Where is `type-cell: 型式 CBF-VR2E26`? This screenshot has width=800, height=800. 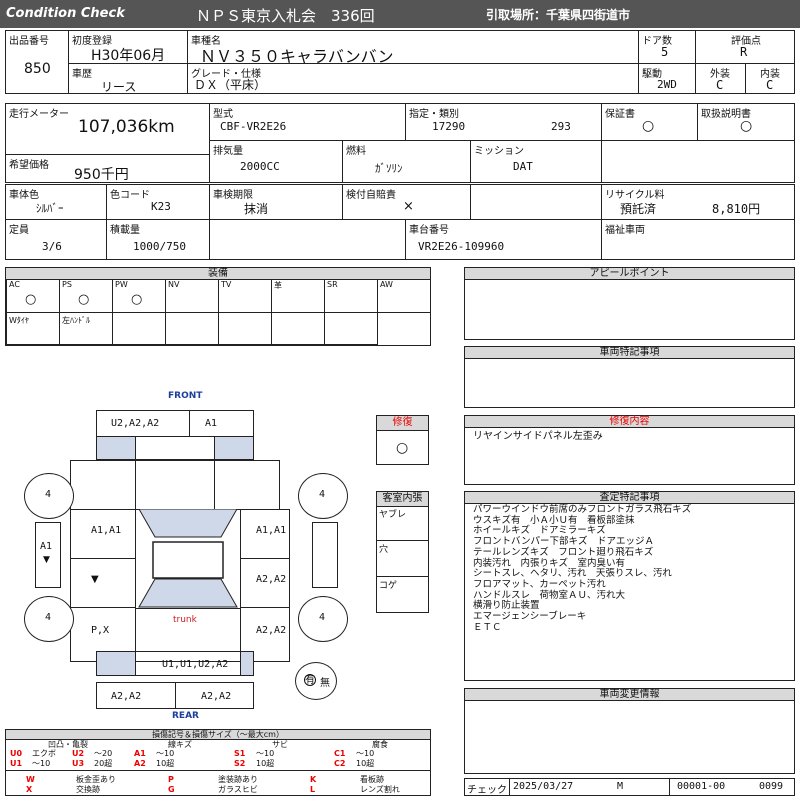
type-cell: 型式 CBF-VR2E26 is located at coordinates (307, 122).